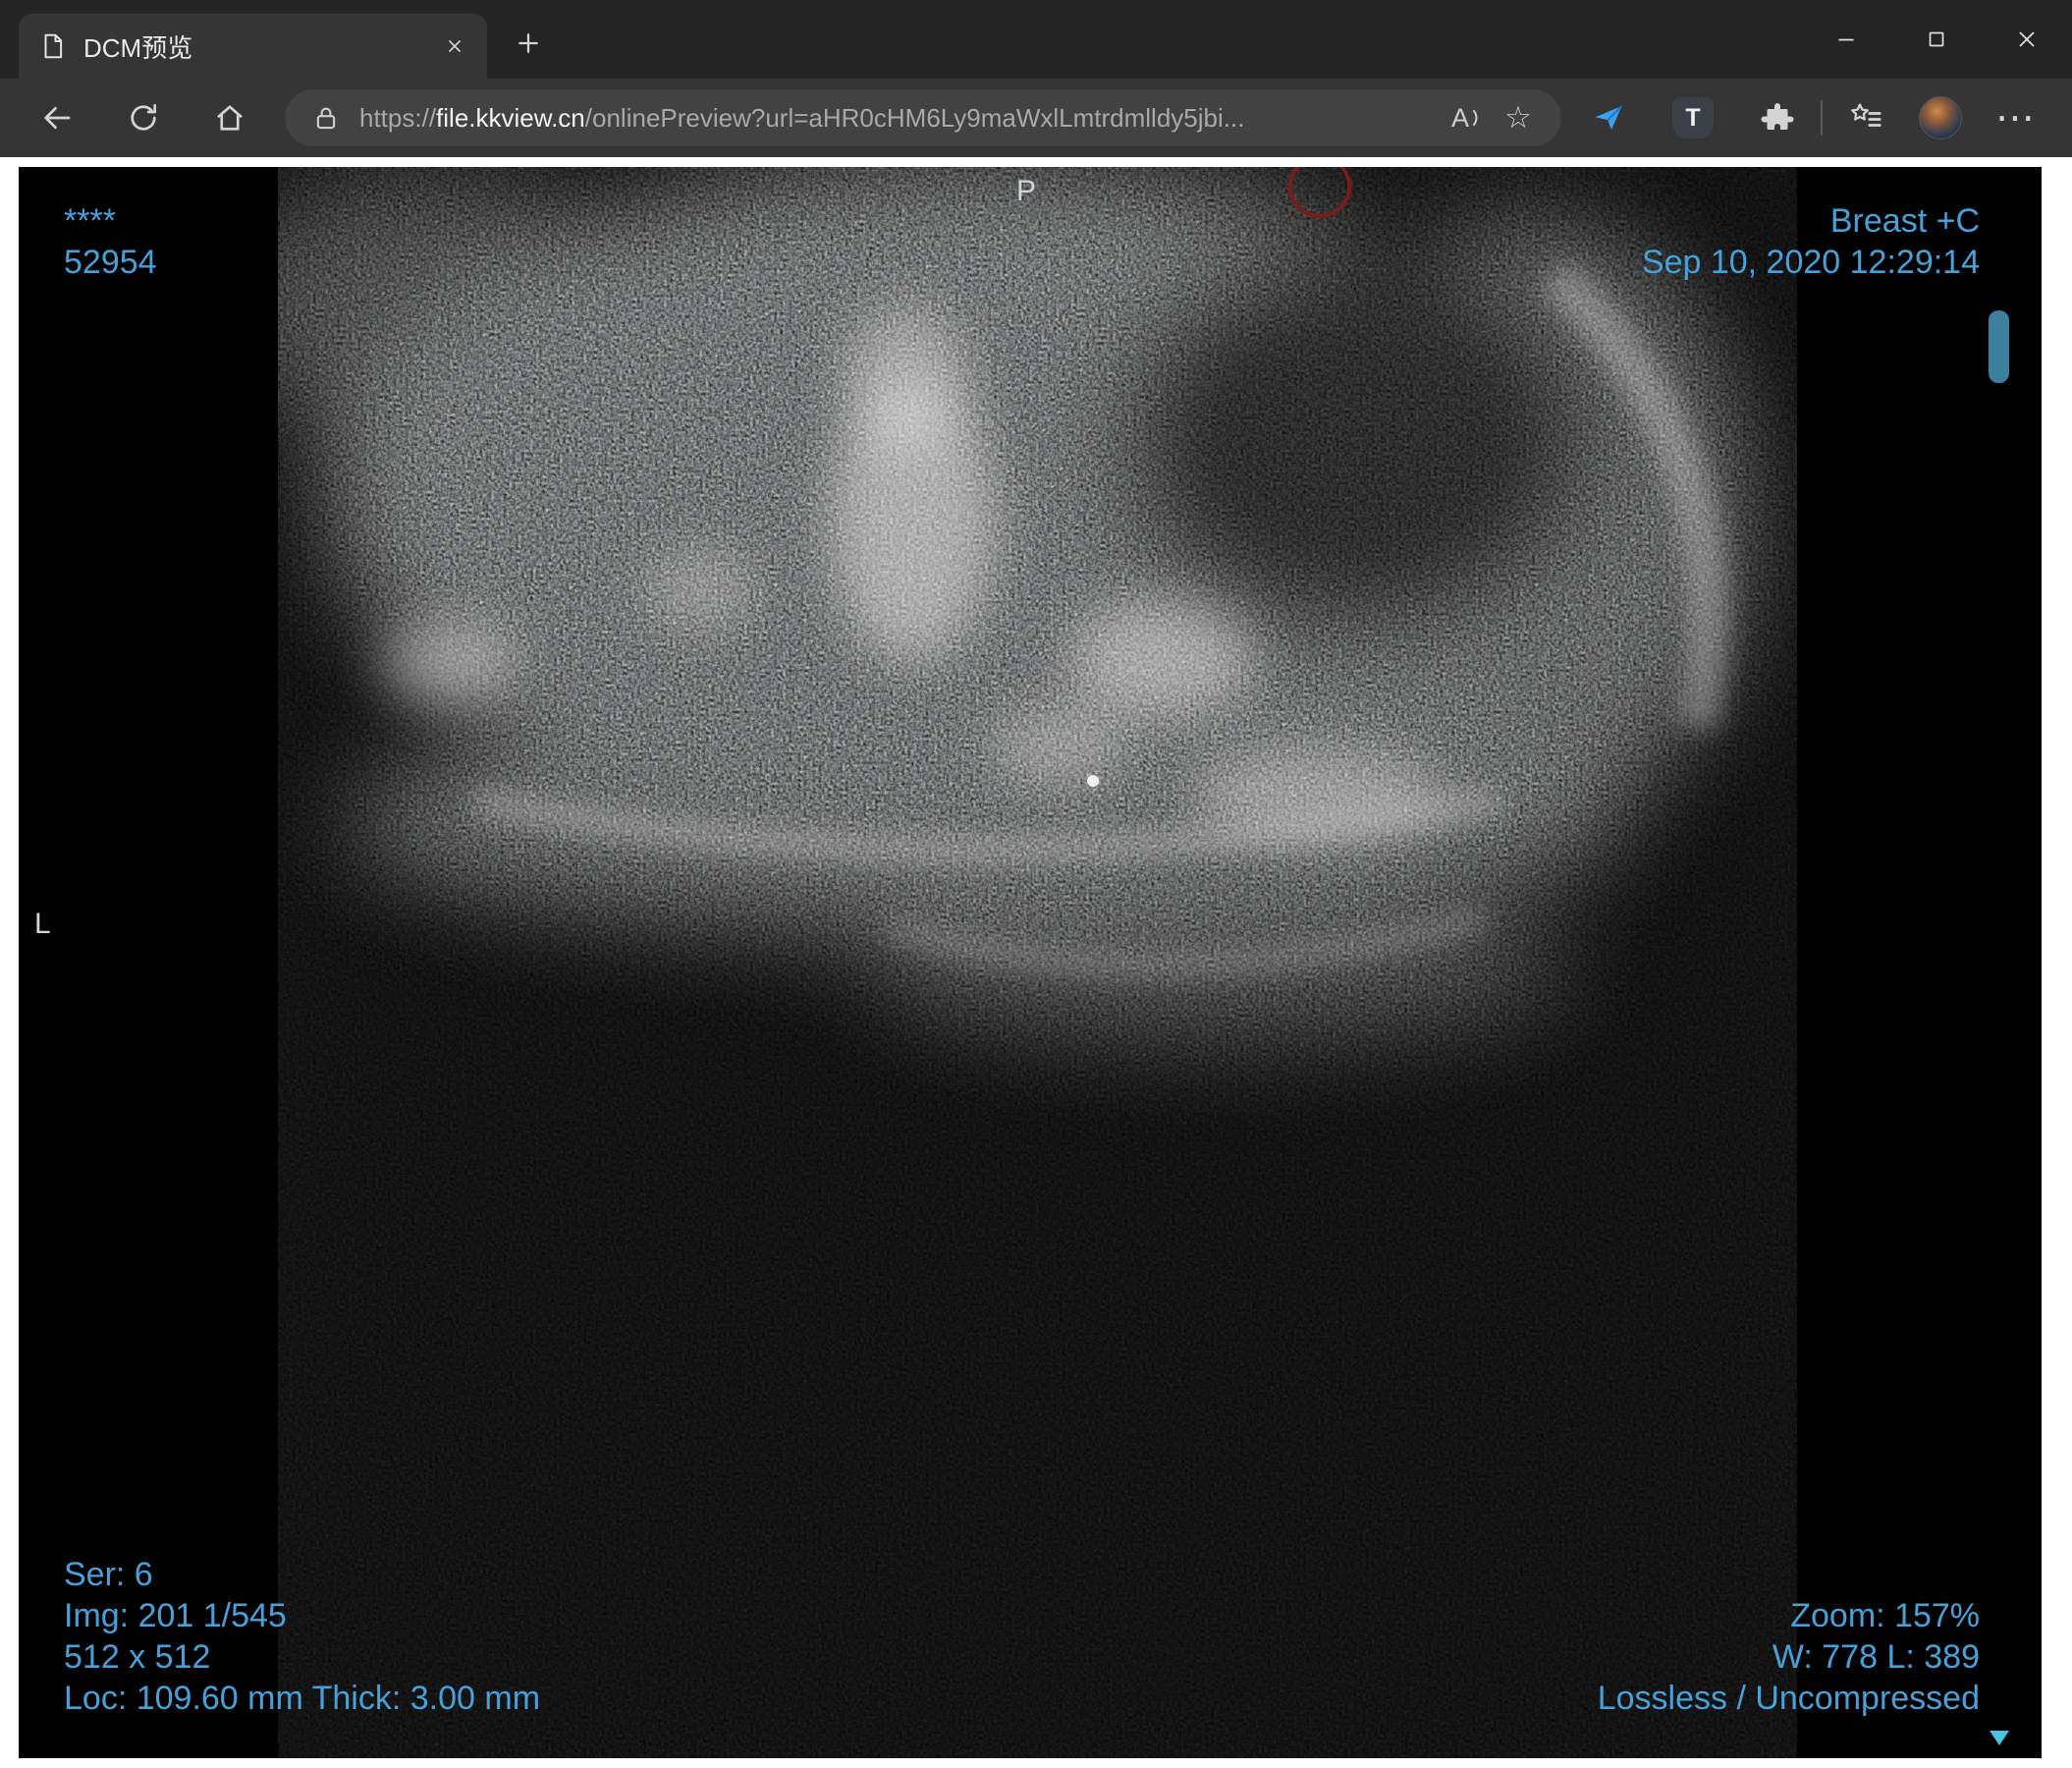  I want to click on viewer-scrollbar-thumb, so click(1999, 346).